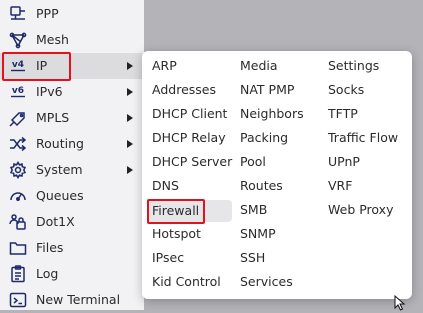 The width and height of the screenshot is (423, 313). Describe the element at coordinates (247, 258) in the screenshot. I see `submenu-item-ssh: SSH` at that location.